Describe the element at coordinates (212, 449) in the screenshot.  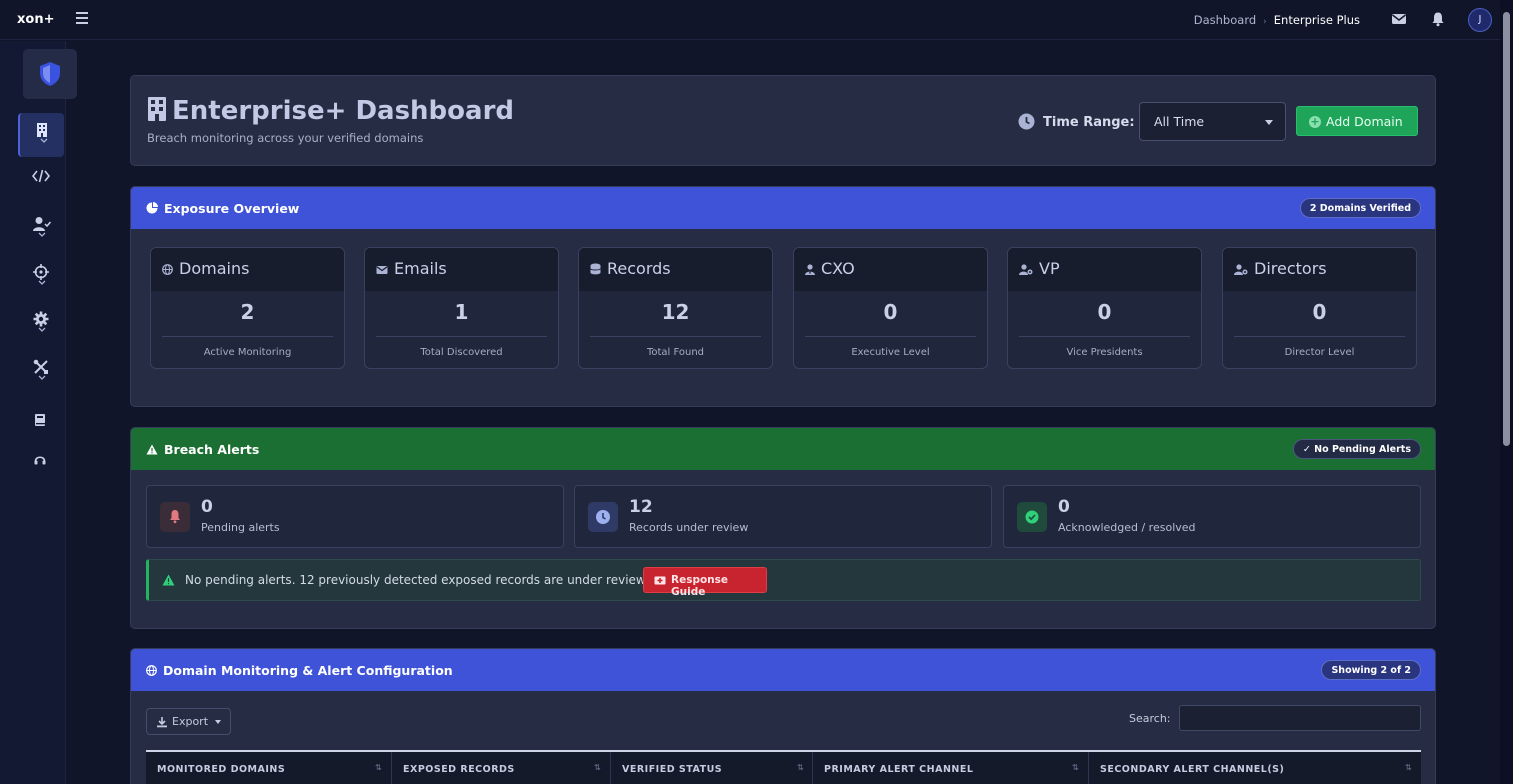
I see `section-title-text: Breach Alerts` at that location.